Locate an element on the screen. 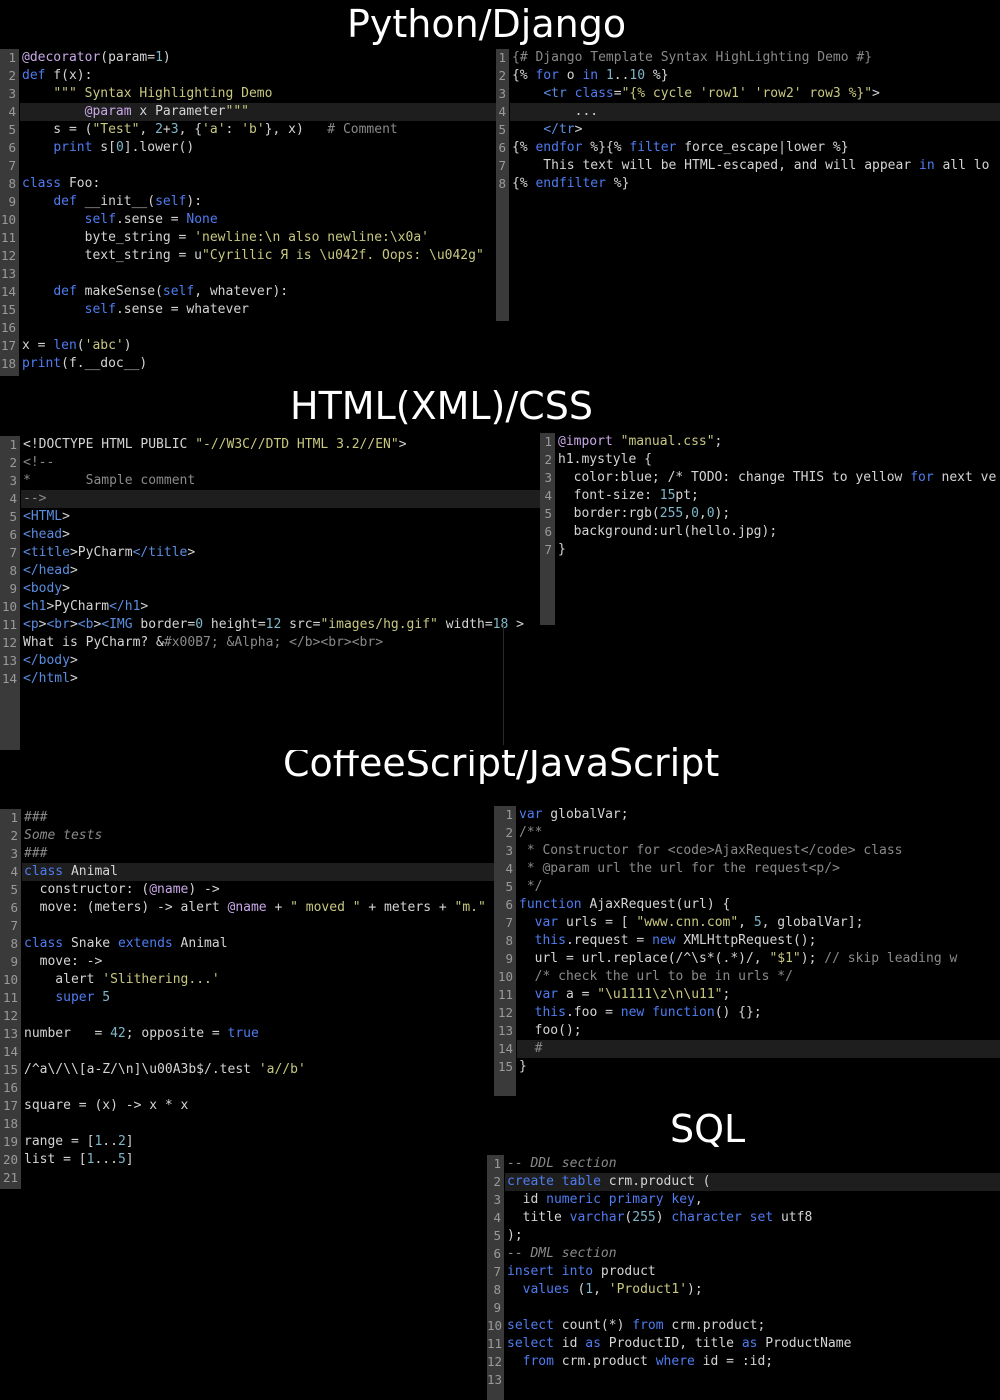 This screenshot has width=1000, height=1400. code-line: @decorator(param=1) is located at coordinates (258, 58).